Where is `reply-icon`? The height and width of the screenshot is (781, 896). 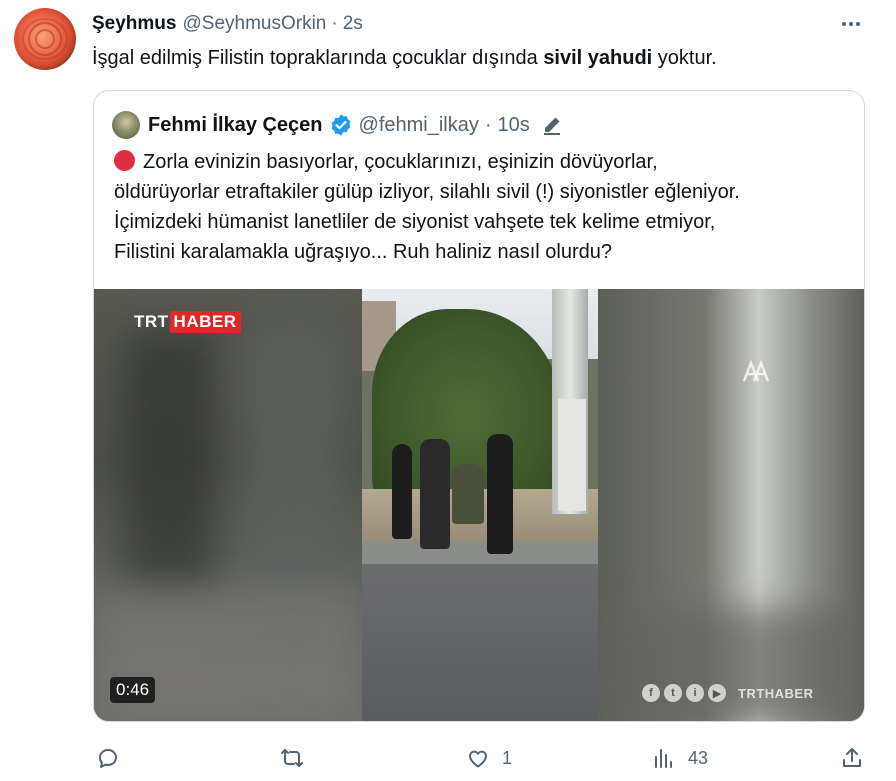
reply-icon is located at coordinates (107, 758).